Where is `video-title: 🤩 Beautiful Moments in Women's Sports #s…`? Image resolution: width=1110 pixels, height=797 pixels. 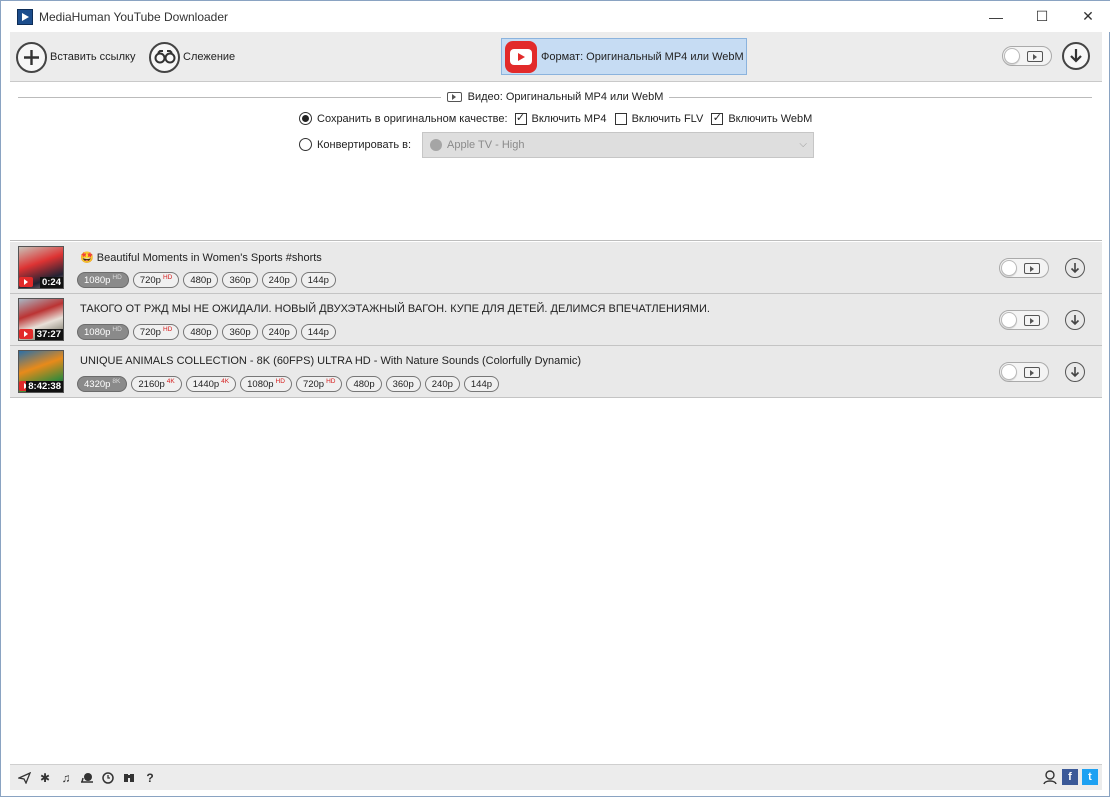 video-title: 🤩 Beautiful Moments in Women's Sports #s… is located at coordinates (201, 258).